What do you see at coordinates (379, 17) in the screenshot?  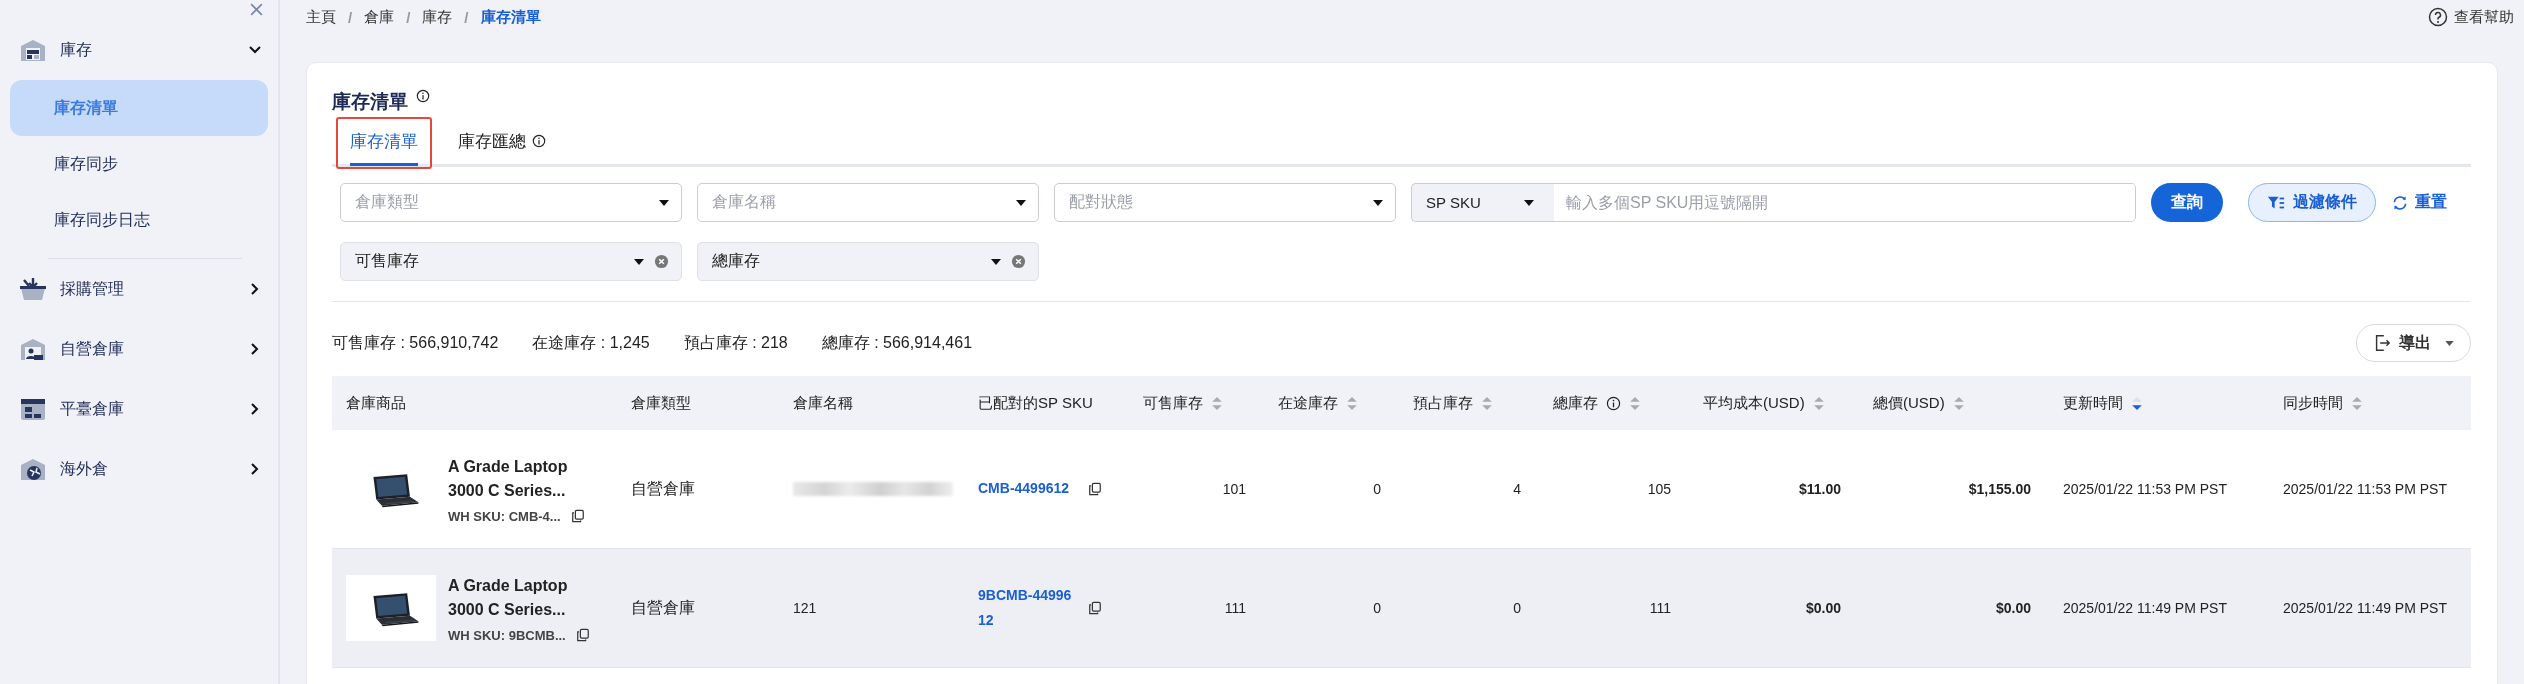 I see `breadcrumb-item: 倉庫` at bounding box center [379, 17].